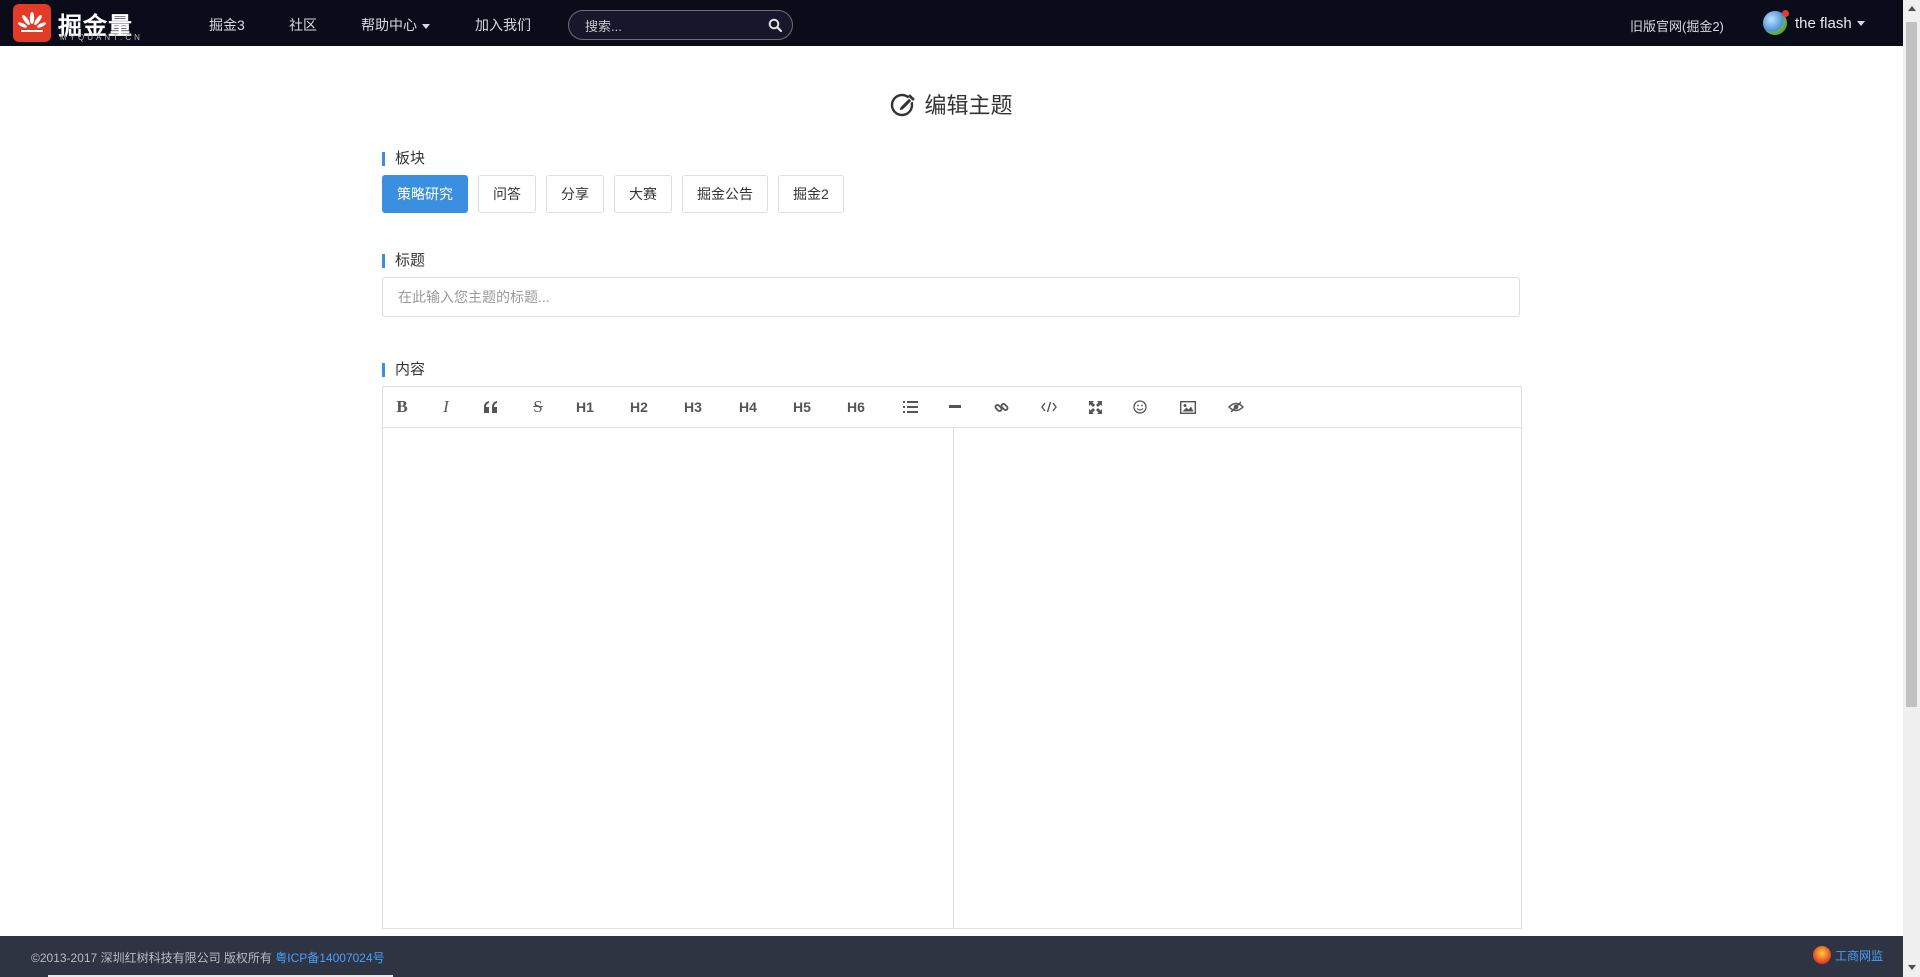 The image size is (1920, 977). What do you see at coordinates (670, 26) in the screenshot?
I see `search-input` at bounding box center [670, 26].